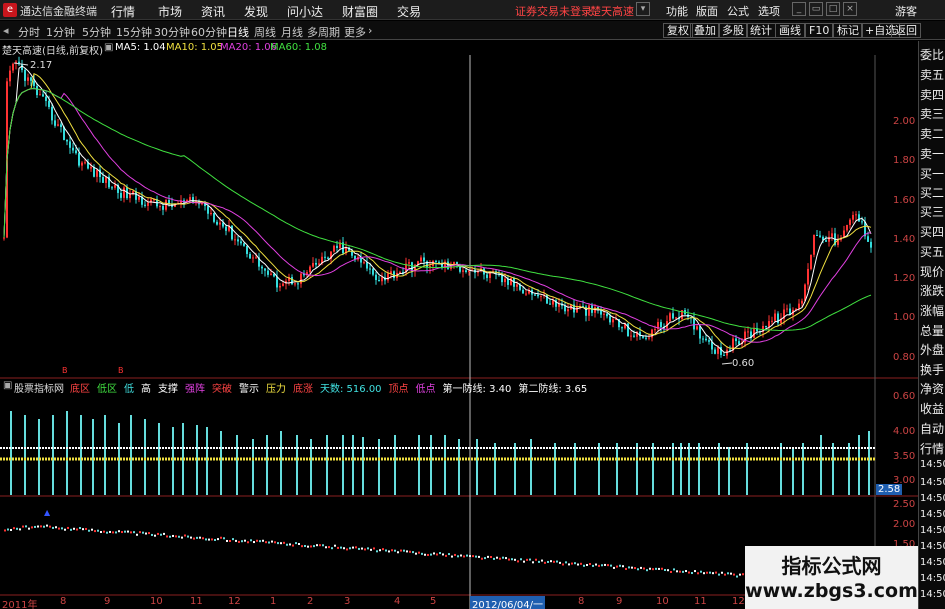  What do you see at coordinates (123, 11) in the screenshot?
I see `menu-market-quotes: 行情` at bounding box center [123, 11].